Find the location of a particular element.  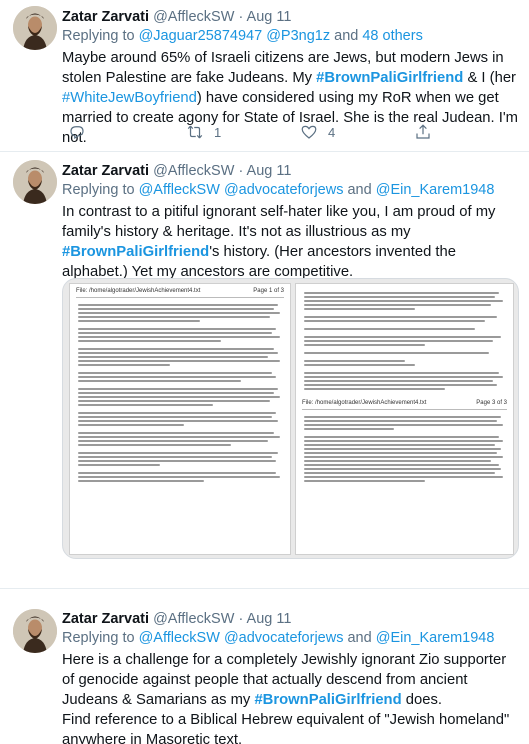

text-segment: does. is located at coordinates (421, 700).